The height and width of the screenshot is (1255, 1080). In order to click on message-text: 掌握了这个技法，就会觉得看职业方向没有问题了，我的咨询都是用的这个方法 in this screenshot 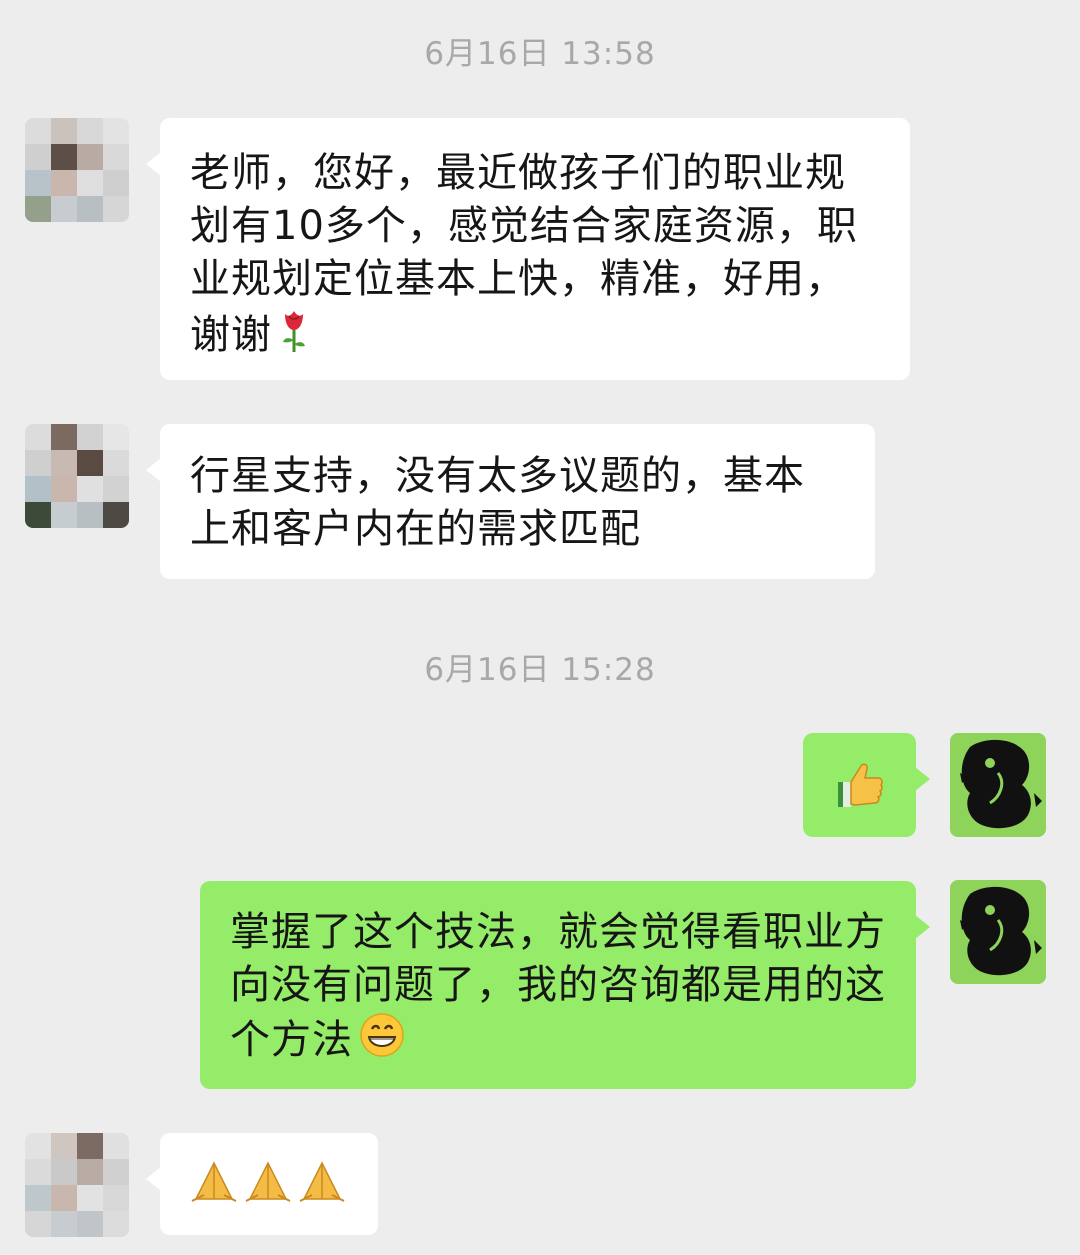, I will do `click(558, 986)`.